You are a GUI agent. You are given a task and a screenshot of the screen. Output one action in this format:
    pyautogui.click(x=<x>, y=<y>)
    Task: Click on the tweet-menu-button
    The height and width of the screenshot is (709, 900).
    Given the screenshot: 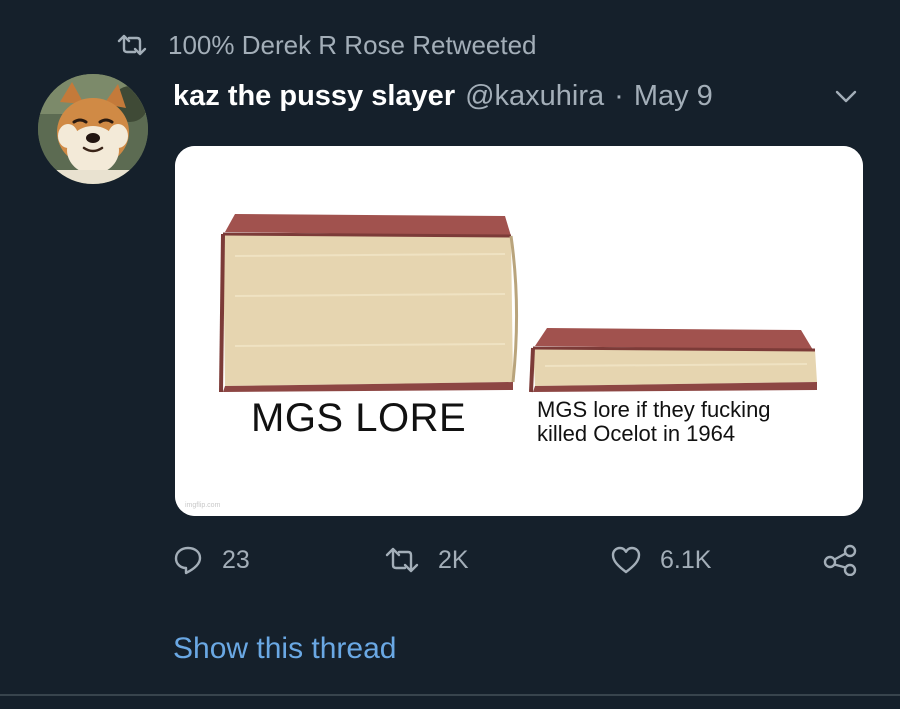 What is the action you would take?
    pyautogui.click(x=846, y=96)
    